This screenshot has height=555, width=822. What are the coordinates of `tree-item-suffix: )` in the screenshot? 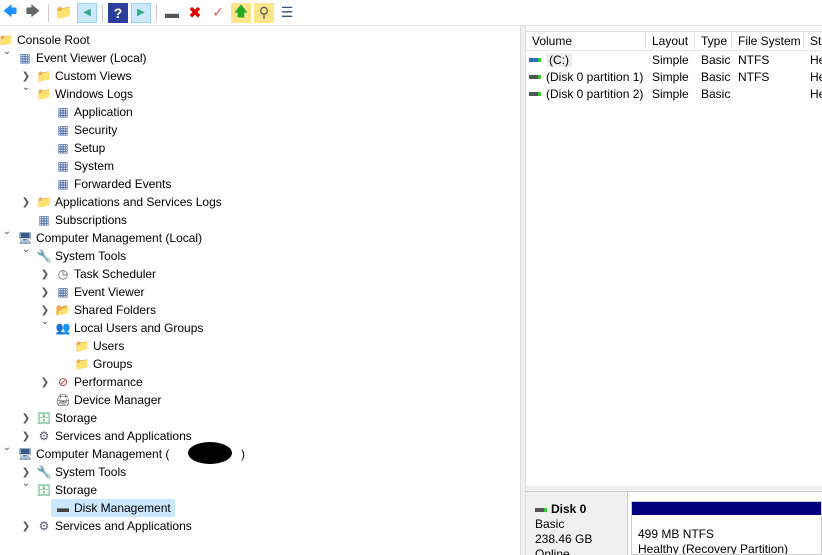 It's located at (243, 454).